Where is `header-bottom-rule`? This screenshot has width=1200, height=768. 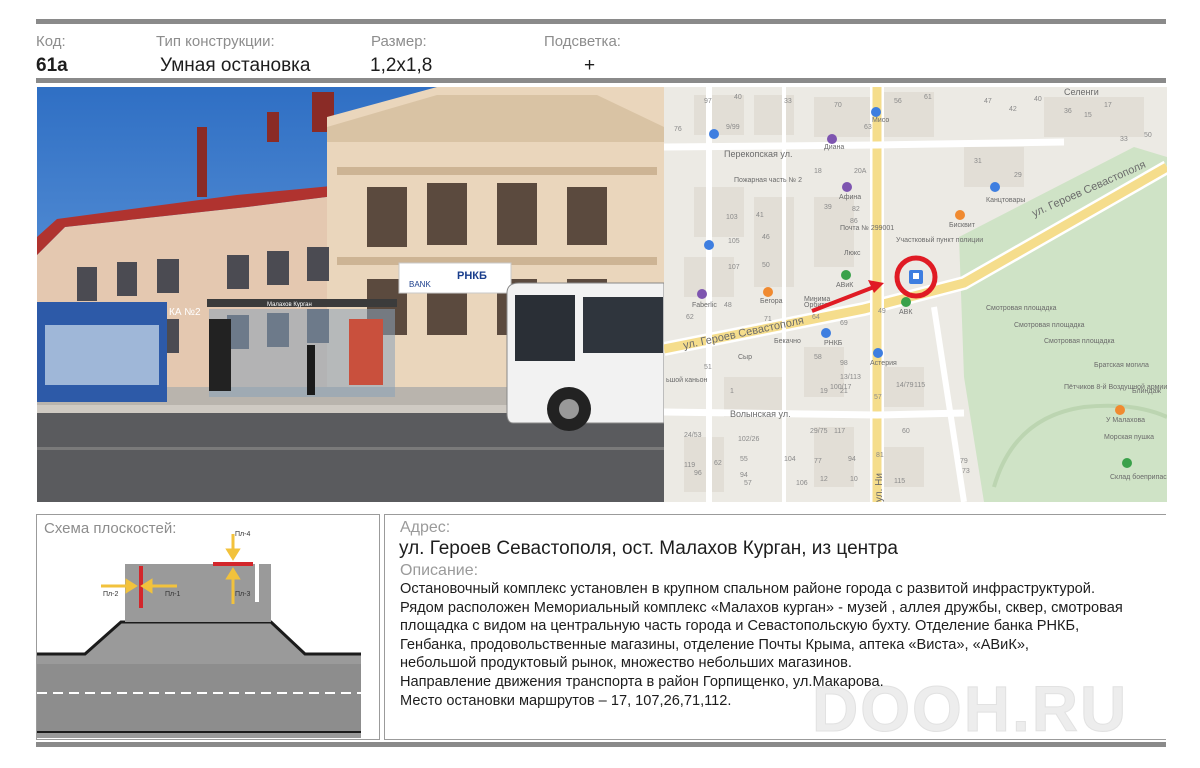
header-bottom-rule is located at coordinates (601, 80).